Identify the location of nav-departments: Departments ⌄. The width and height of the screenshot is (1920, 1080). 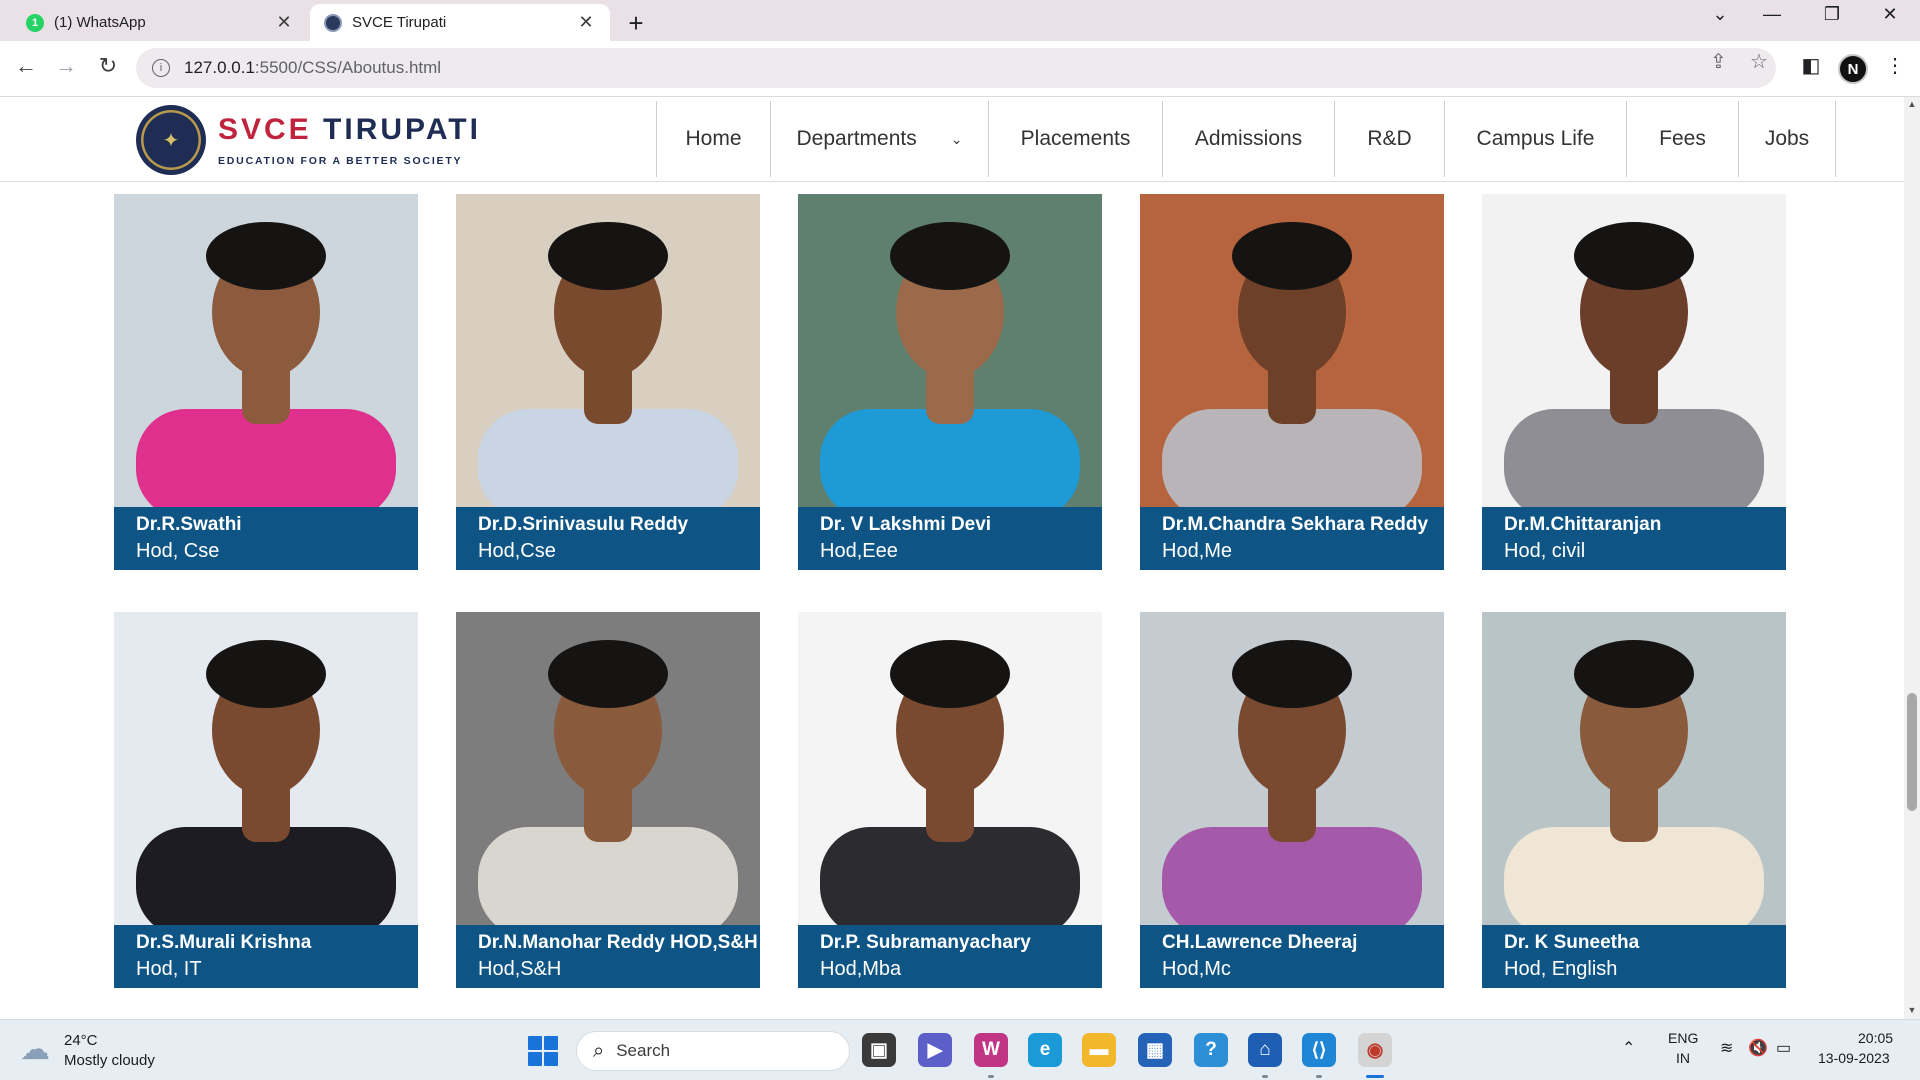
(879, 139).